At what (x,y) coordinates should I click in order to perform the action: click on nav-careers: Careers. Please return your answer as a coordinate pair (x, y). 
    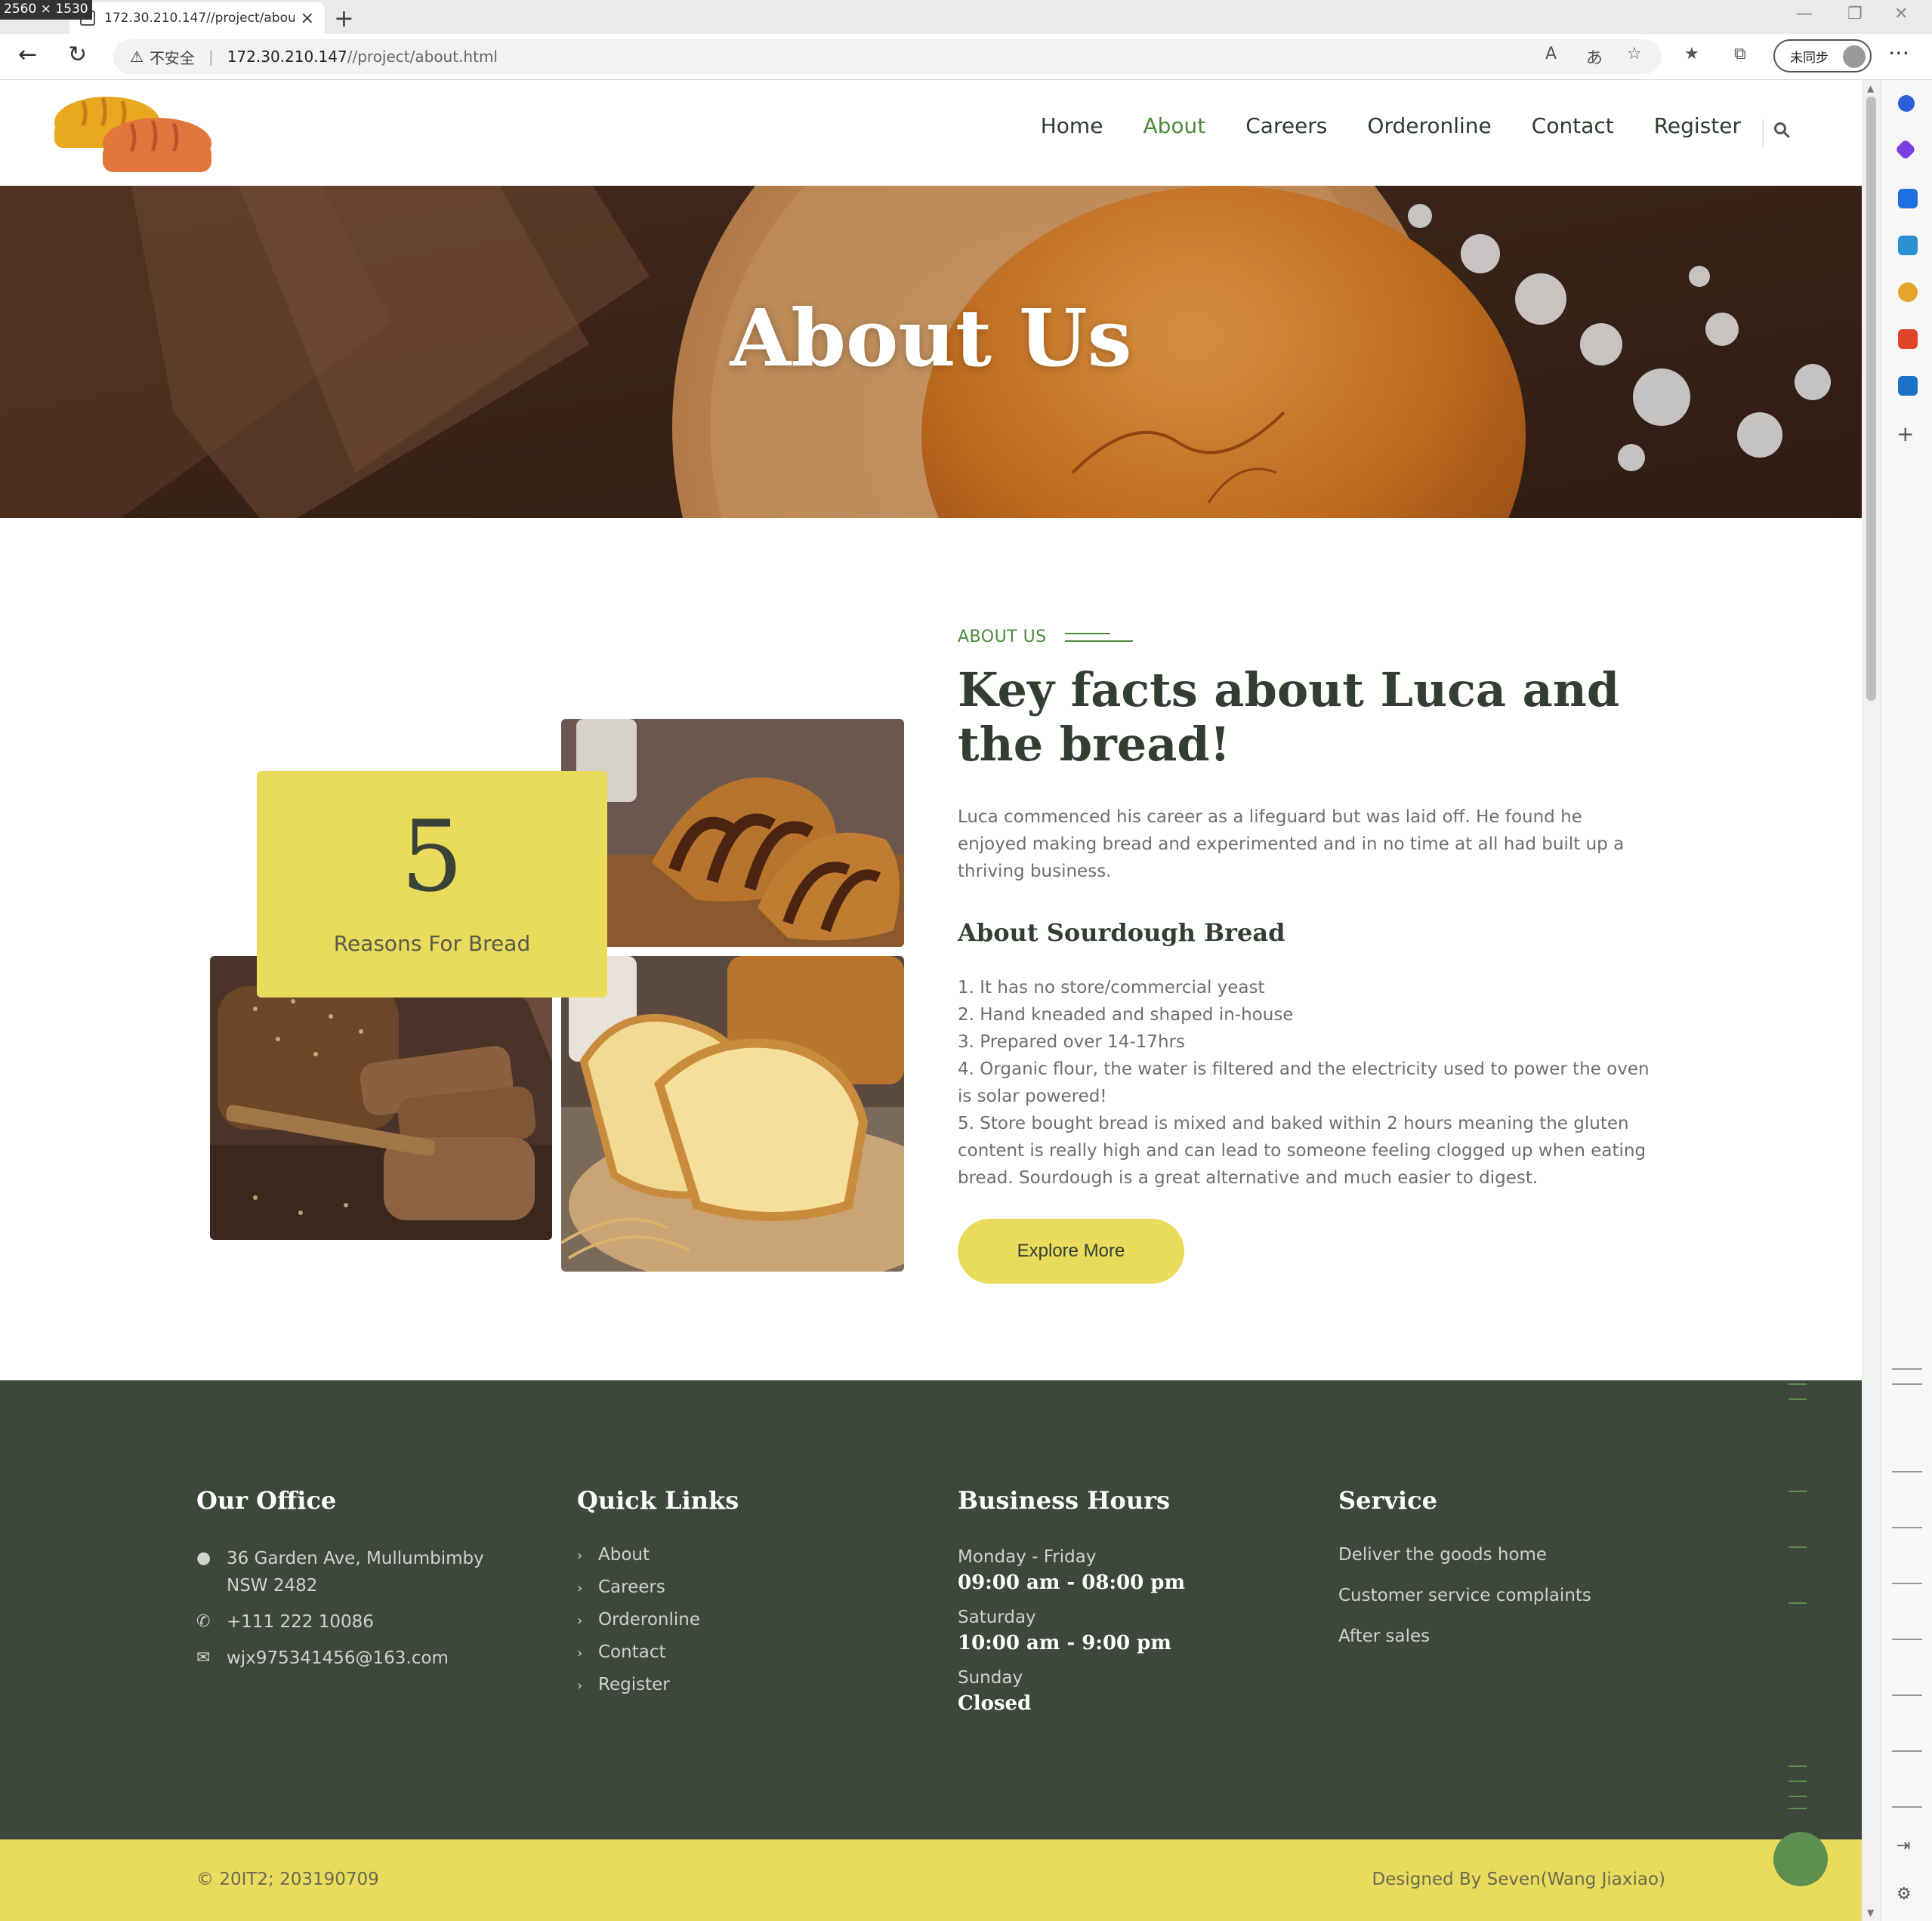
    Looking at the image, I should click on (1286, 126).